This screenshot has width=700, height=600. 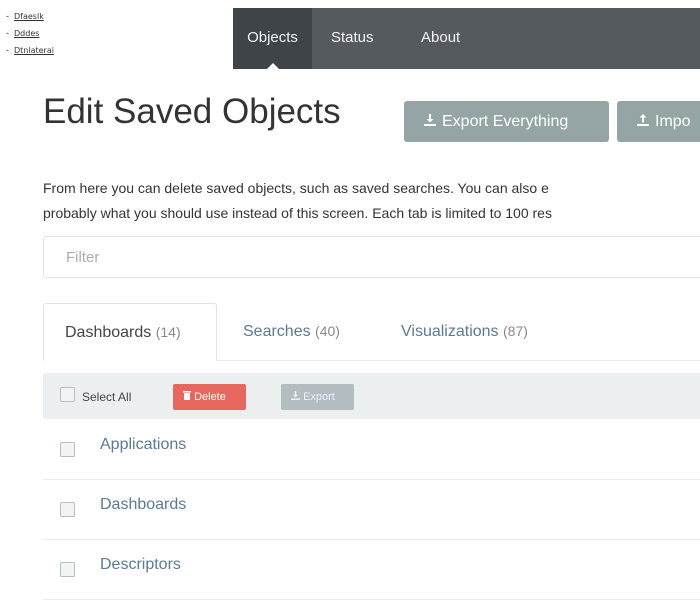 I want to click on export-everything-label: Export Everything, so click(x=505, y=121).